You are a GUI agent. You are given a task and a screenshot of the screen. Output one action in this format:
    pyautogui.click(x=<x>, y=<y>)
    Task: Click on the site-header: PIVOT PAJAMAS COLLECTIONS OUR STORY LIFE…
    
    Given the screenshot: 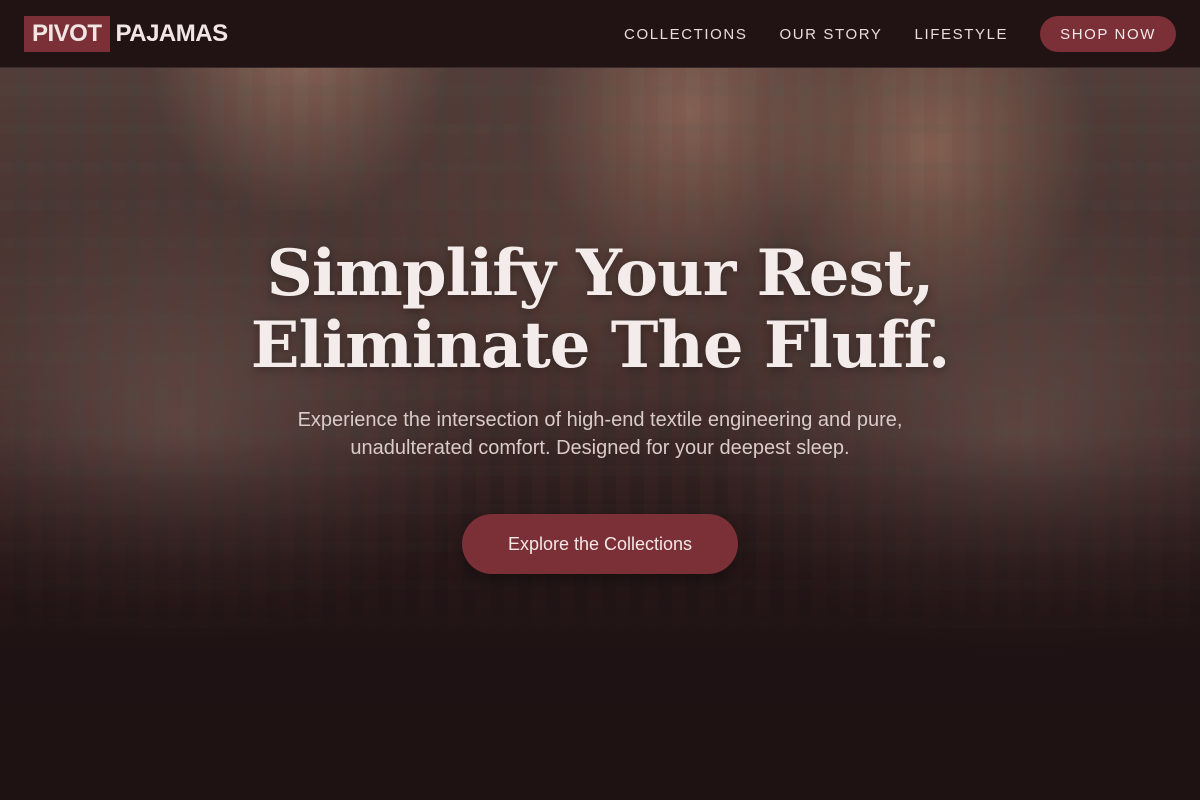 What is the action you would take?
    pyautogui.click(x=600, y=34)
    